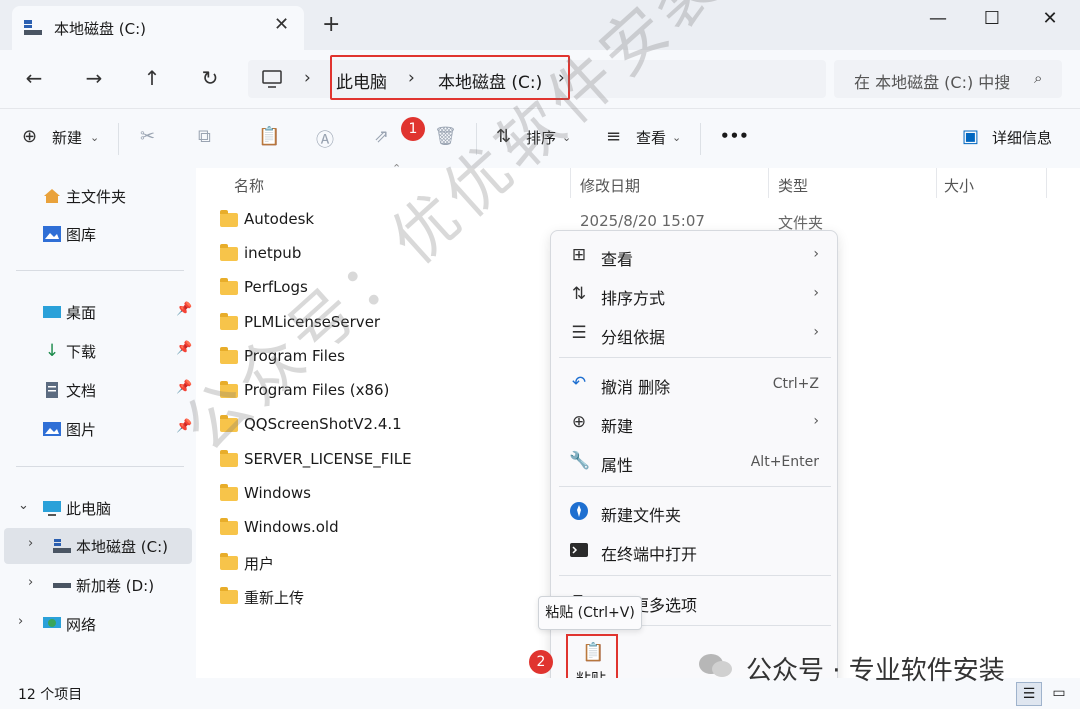 The width and height of the screenshot is (1080, 709). What do you see at coordinates (695, 551) in the screenshot?
I see `menu-item-open-in-terminal: 在终端中打开` at bounding box center [695, 551].